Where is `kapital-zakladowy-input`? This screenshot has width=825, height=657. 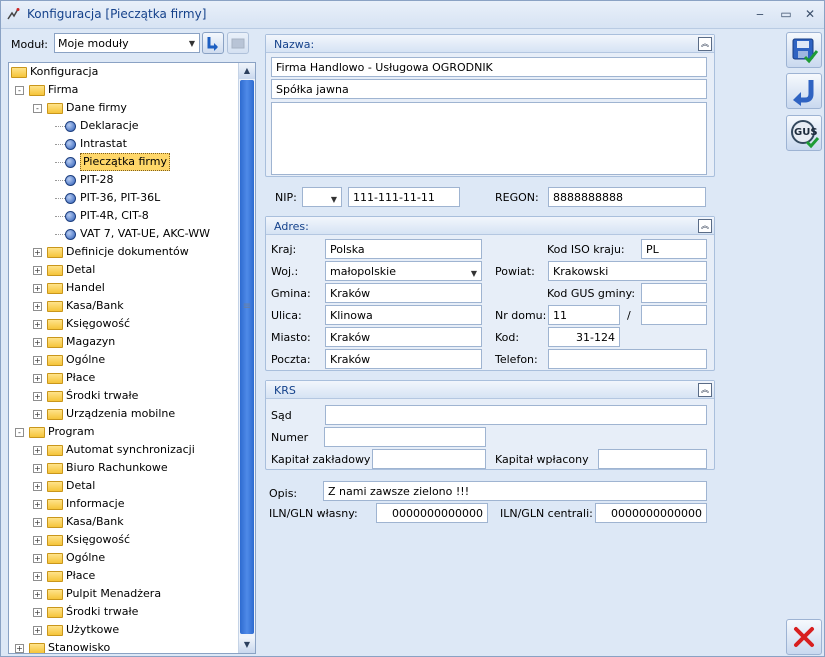
kapital-zakladowy-input is located at coordinates (429, 459).